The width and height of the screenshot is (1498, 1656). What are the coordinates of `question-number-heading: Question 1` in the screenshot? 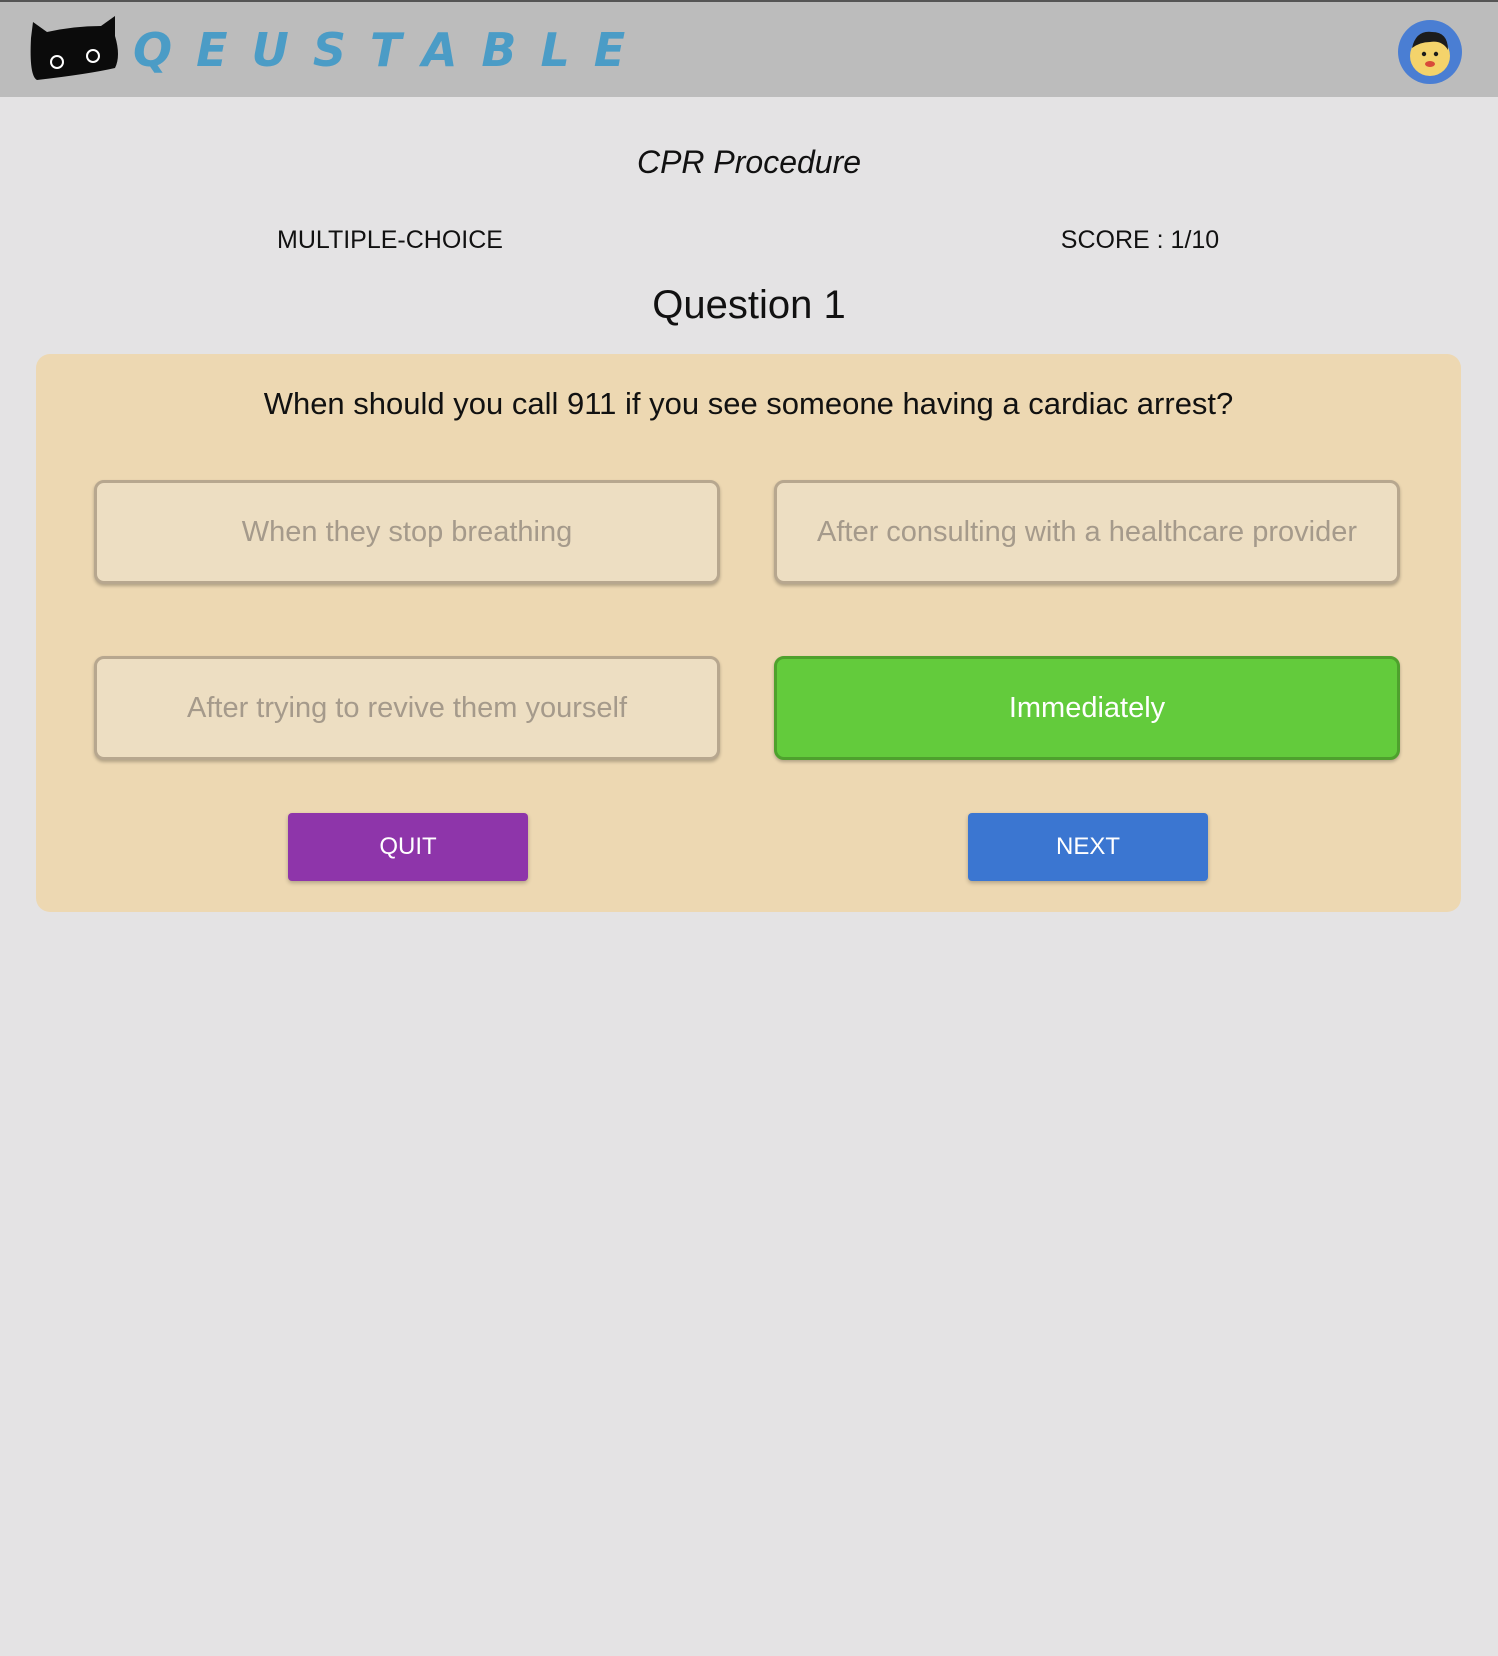 It's located at (749, 305).